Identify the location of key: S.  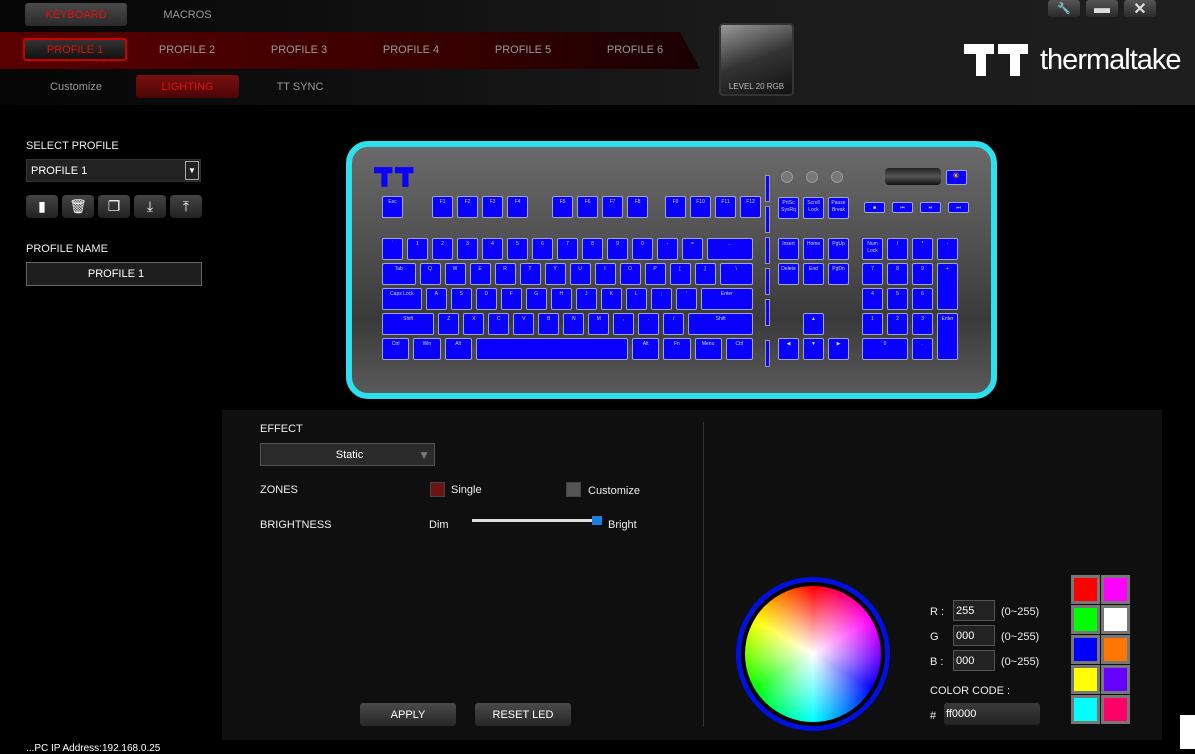
(461, 299).